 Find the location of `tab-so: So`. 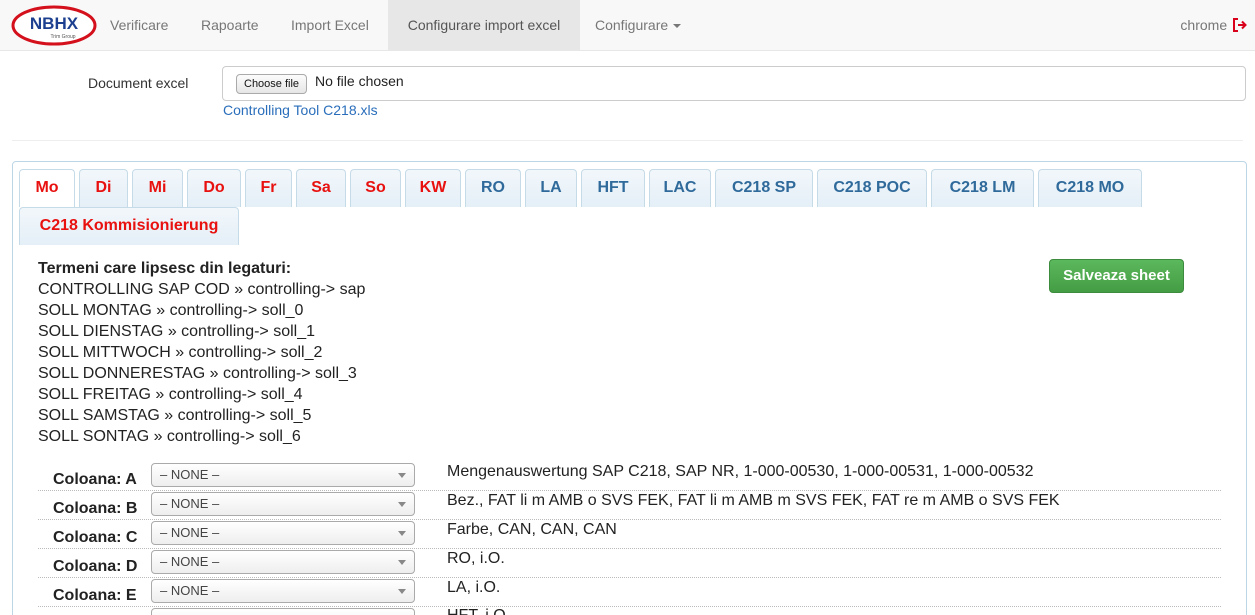

tab-so: So is located at coordinates (375, 188).